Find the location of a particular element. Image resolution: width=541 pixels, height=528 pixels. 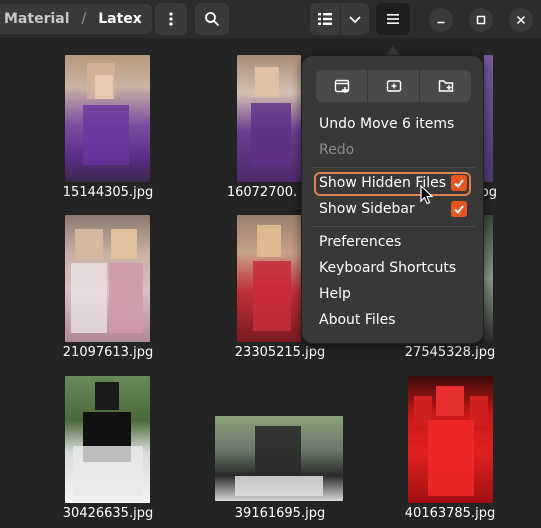

search-icon is located at coordinates (212, 19).